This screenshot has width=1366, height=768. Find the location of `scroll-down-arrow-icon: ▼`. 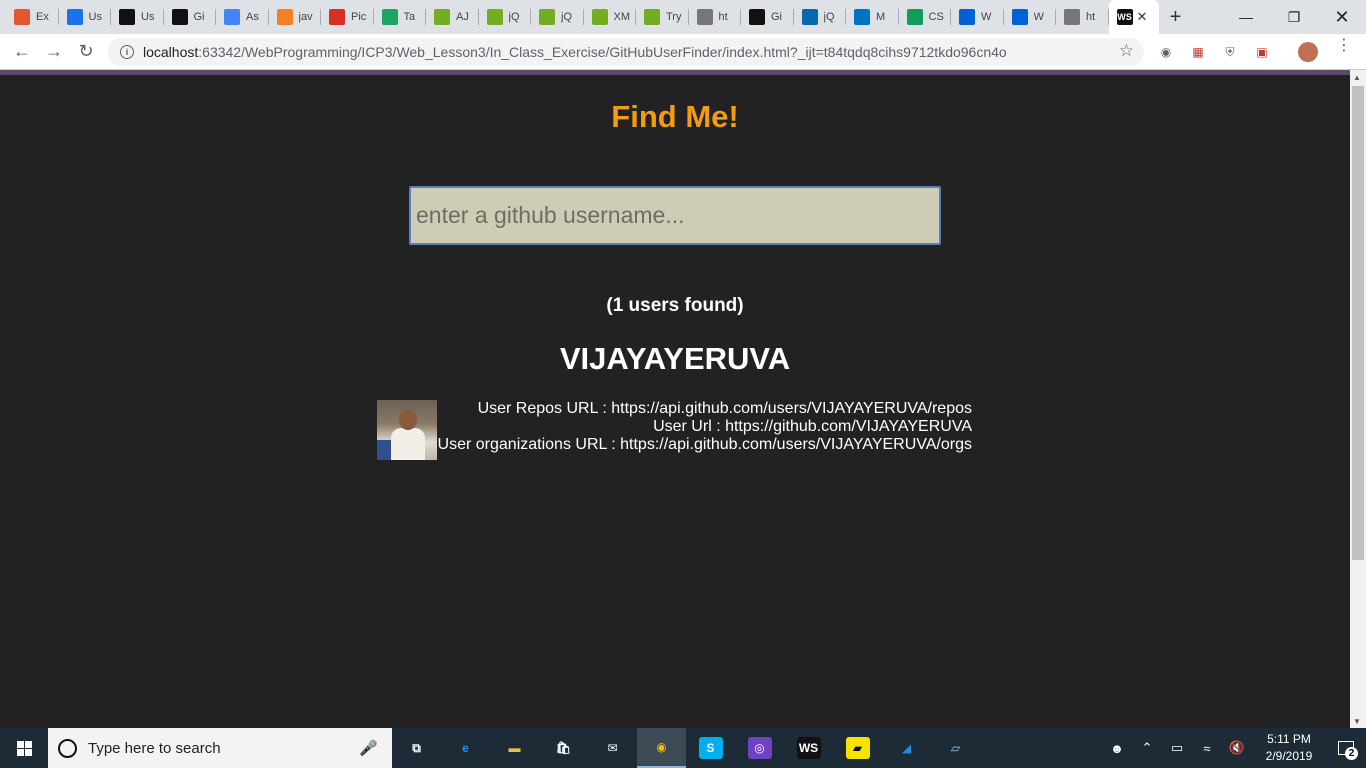

scroll-down-arrow-icon: ▼ is located at coordinates (1357, 721).